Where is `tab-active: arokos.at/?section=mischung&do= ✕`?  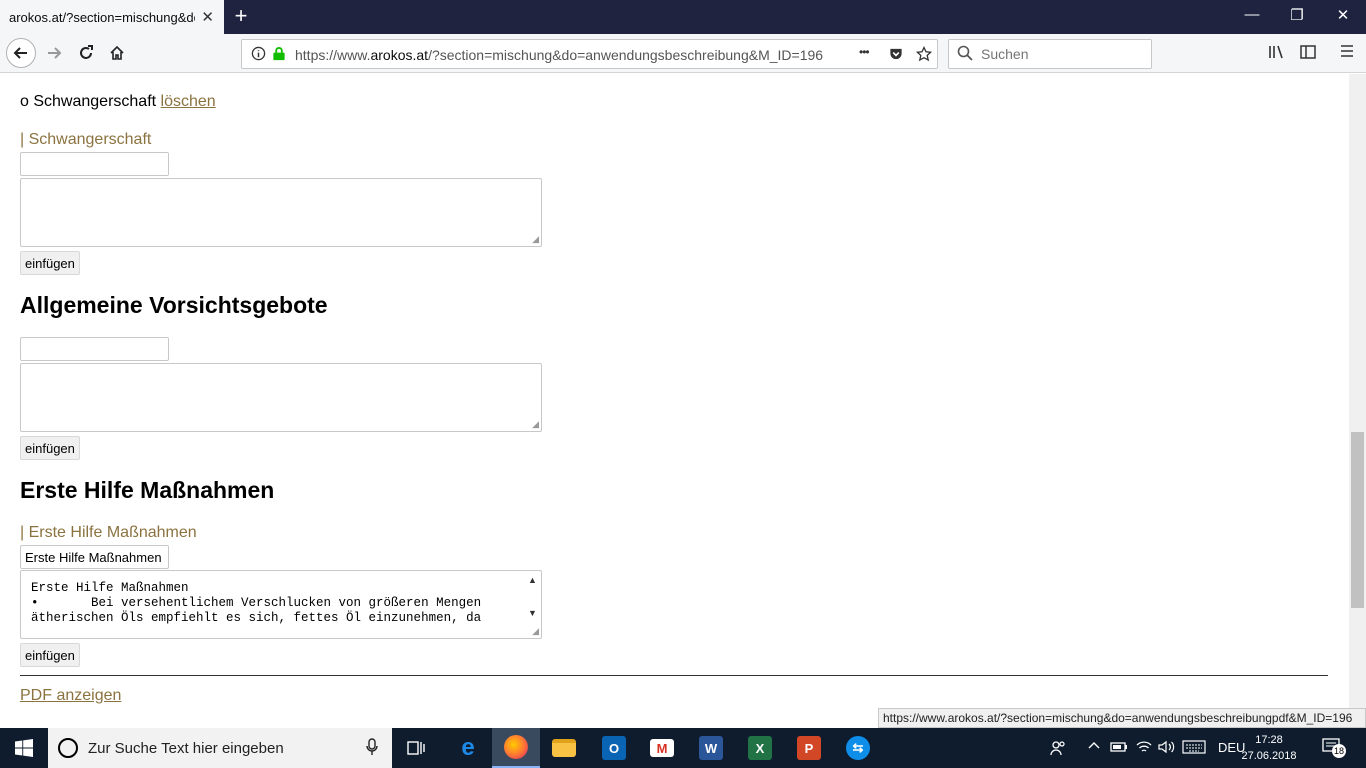
tab-active: arokos.at/?section=mischung&do= ✕ is located at coordinates (112, 17).